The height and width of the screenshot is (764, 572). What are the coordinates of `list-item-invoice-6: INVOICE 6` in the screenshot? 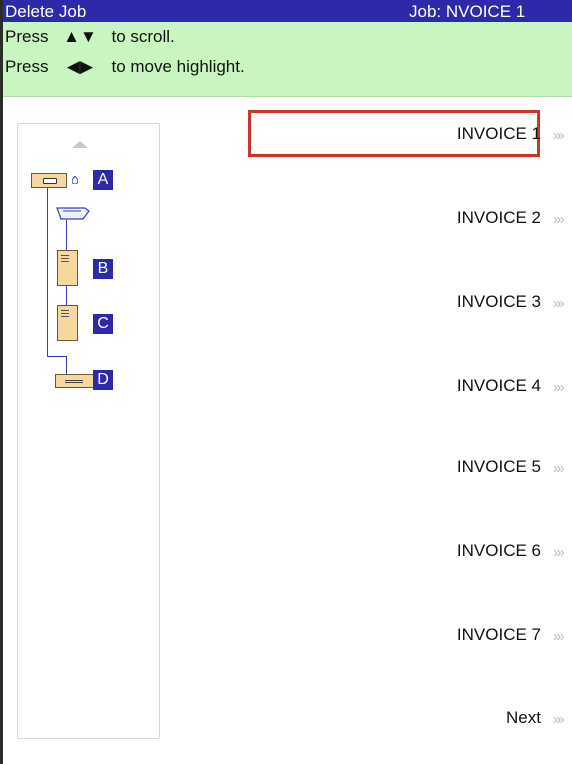 It's located at (499, 551).